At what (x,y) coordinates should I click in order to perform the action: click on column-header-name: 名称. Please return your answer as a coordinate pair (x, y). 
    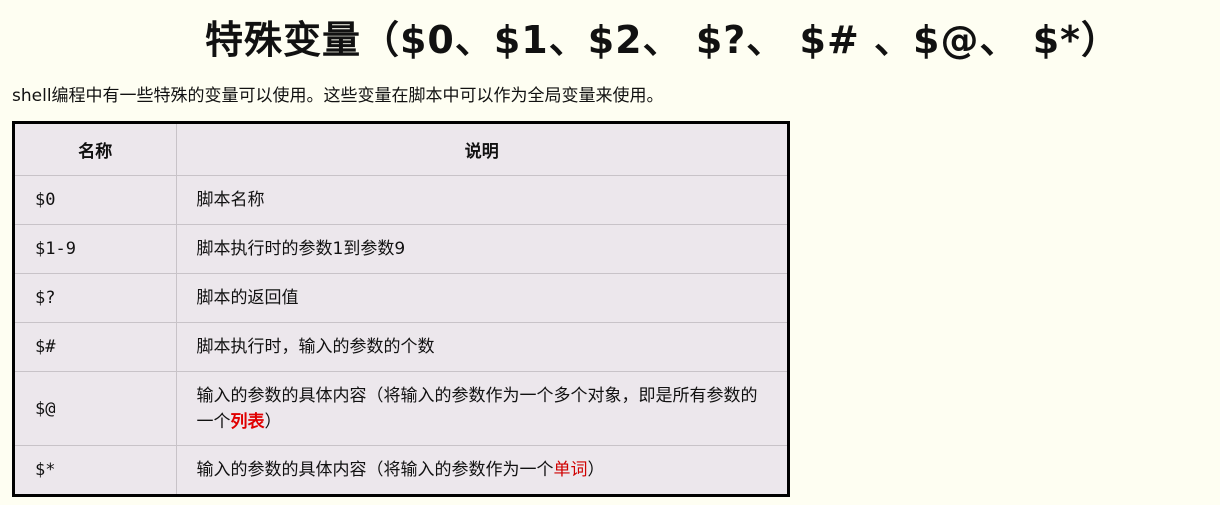
    Looking at the image, I should click on (96, 150).